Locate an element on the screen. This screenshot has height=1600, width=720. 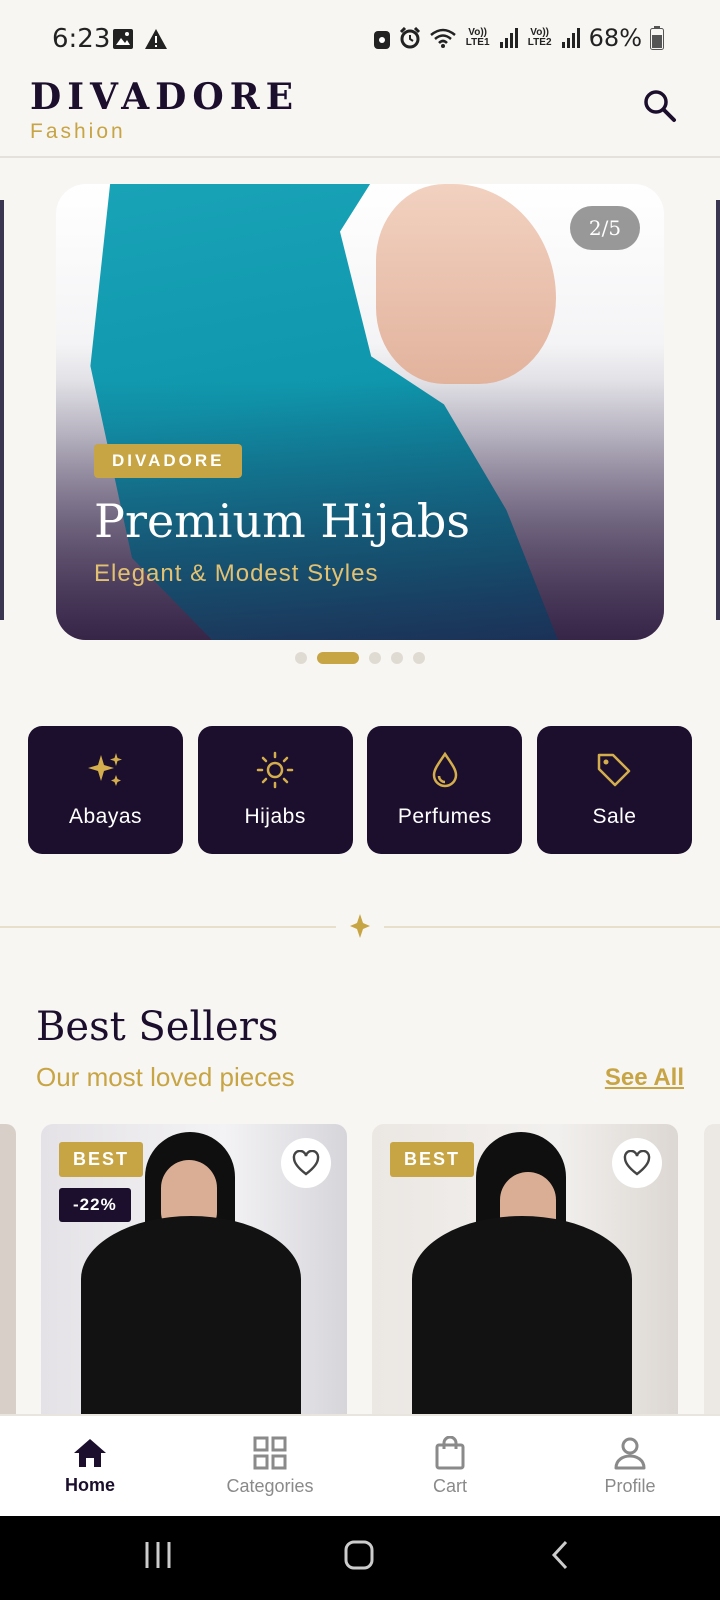
search-icon is located at coordinates (660, 106).